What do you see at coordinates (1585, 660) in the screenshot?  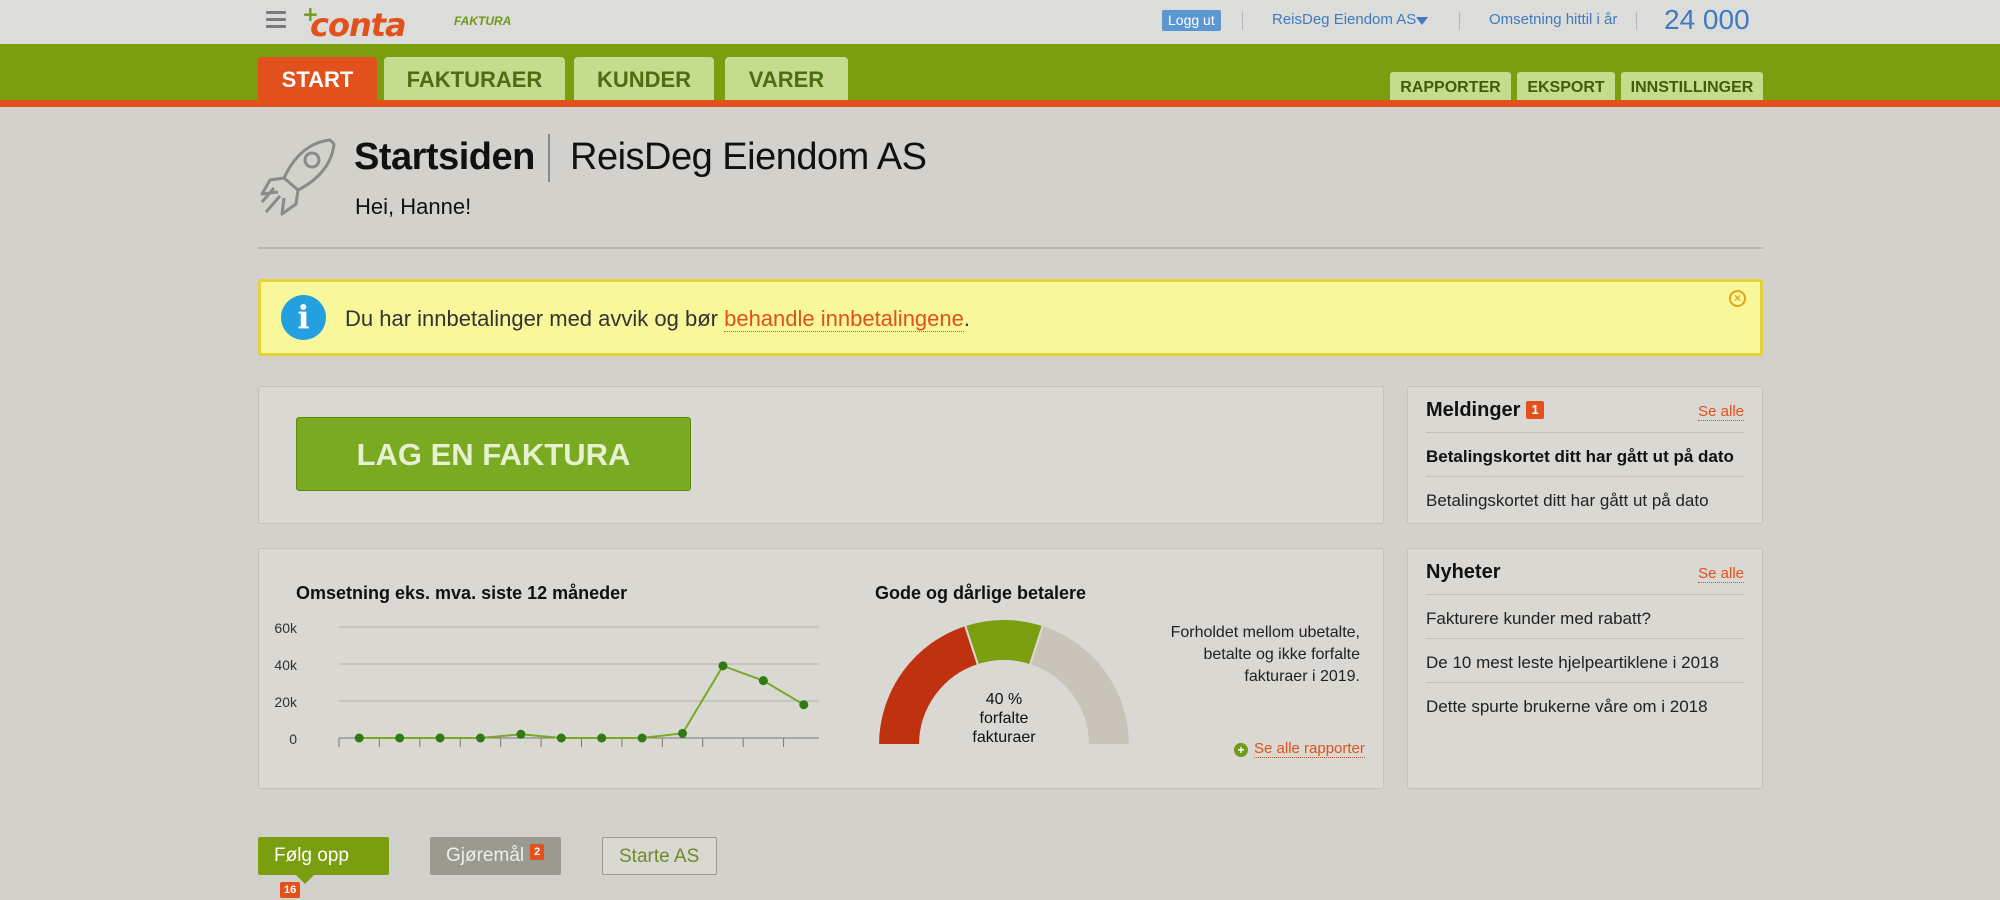 I see `news-item: De 10 mest leste hjelpeartiklene i 2018` at bounding box center [1585, 660].